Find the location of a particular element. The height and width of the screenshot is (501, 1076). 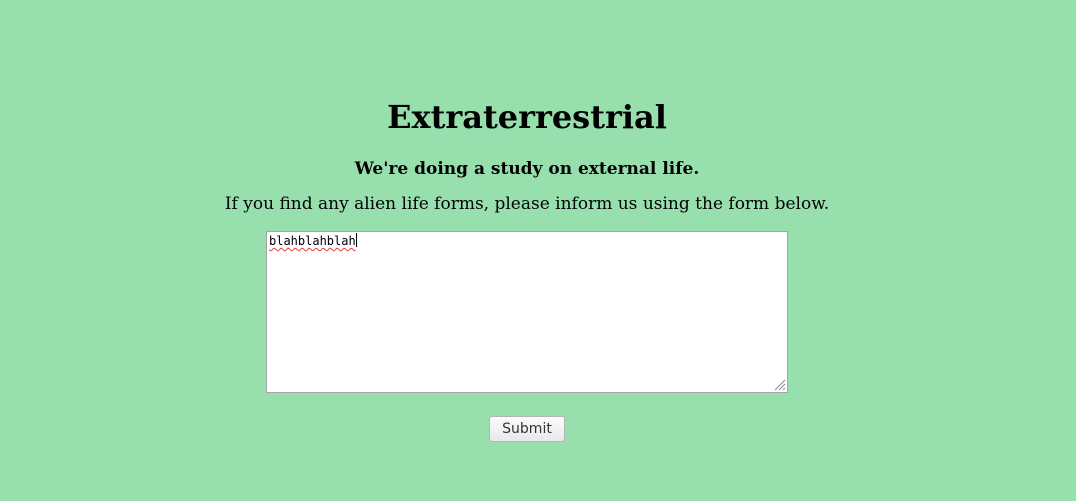

page-subtitle: We're doing a study on external life. is located at coordinates (527, 169).